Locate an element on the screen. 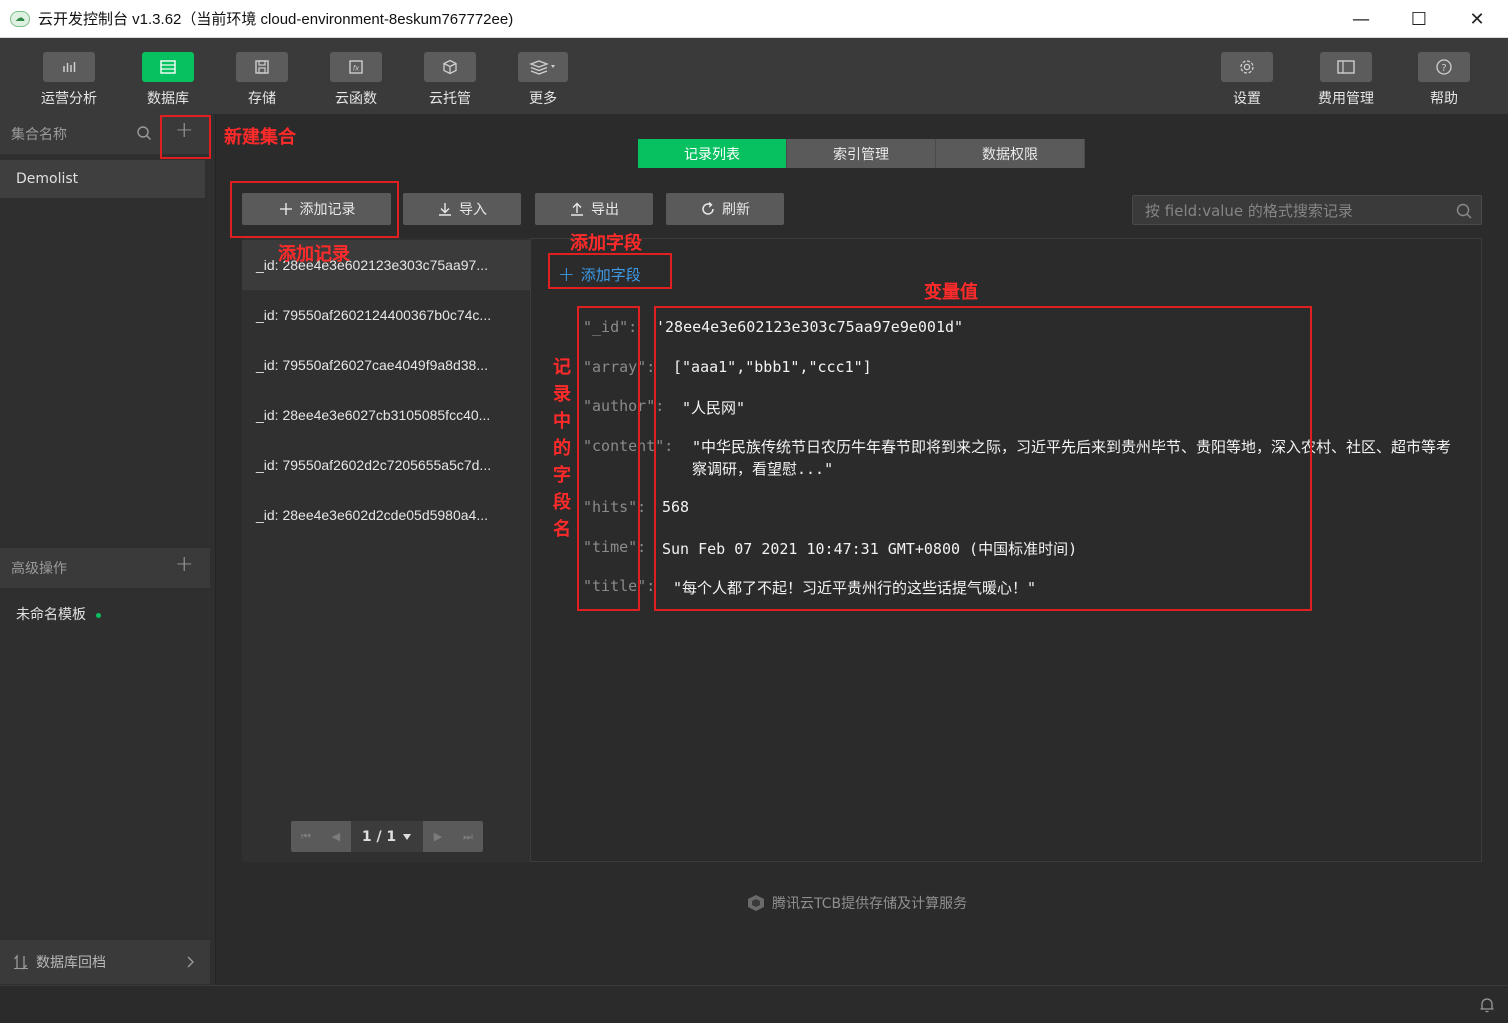  toolbar-help: ? 帮助 is located at coordinates (1444, 80).